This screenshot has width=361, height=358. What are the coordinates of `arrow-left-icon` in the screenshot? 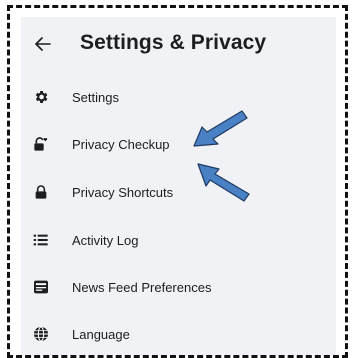 It's located at (43, 46).